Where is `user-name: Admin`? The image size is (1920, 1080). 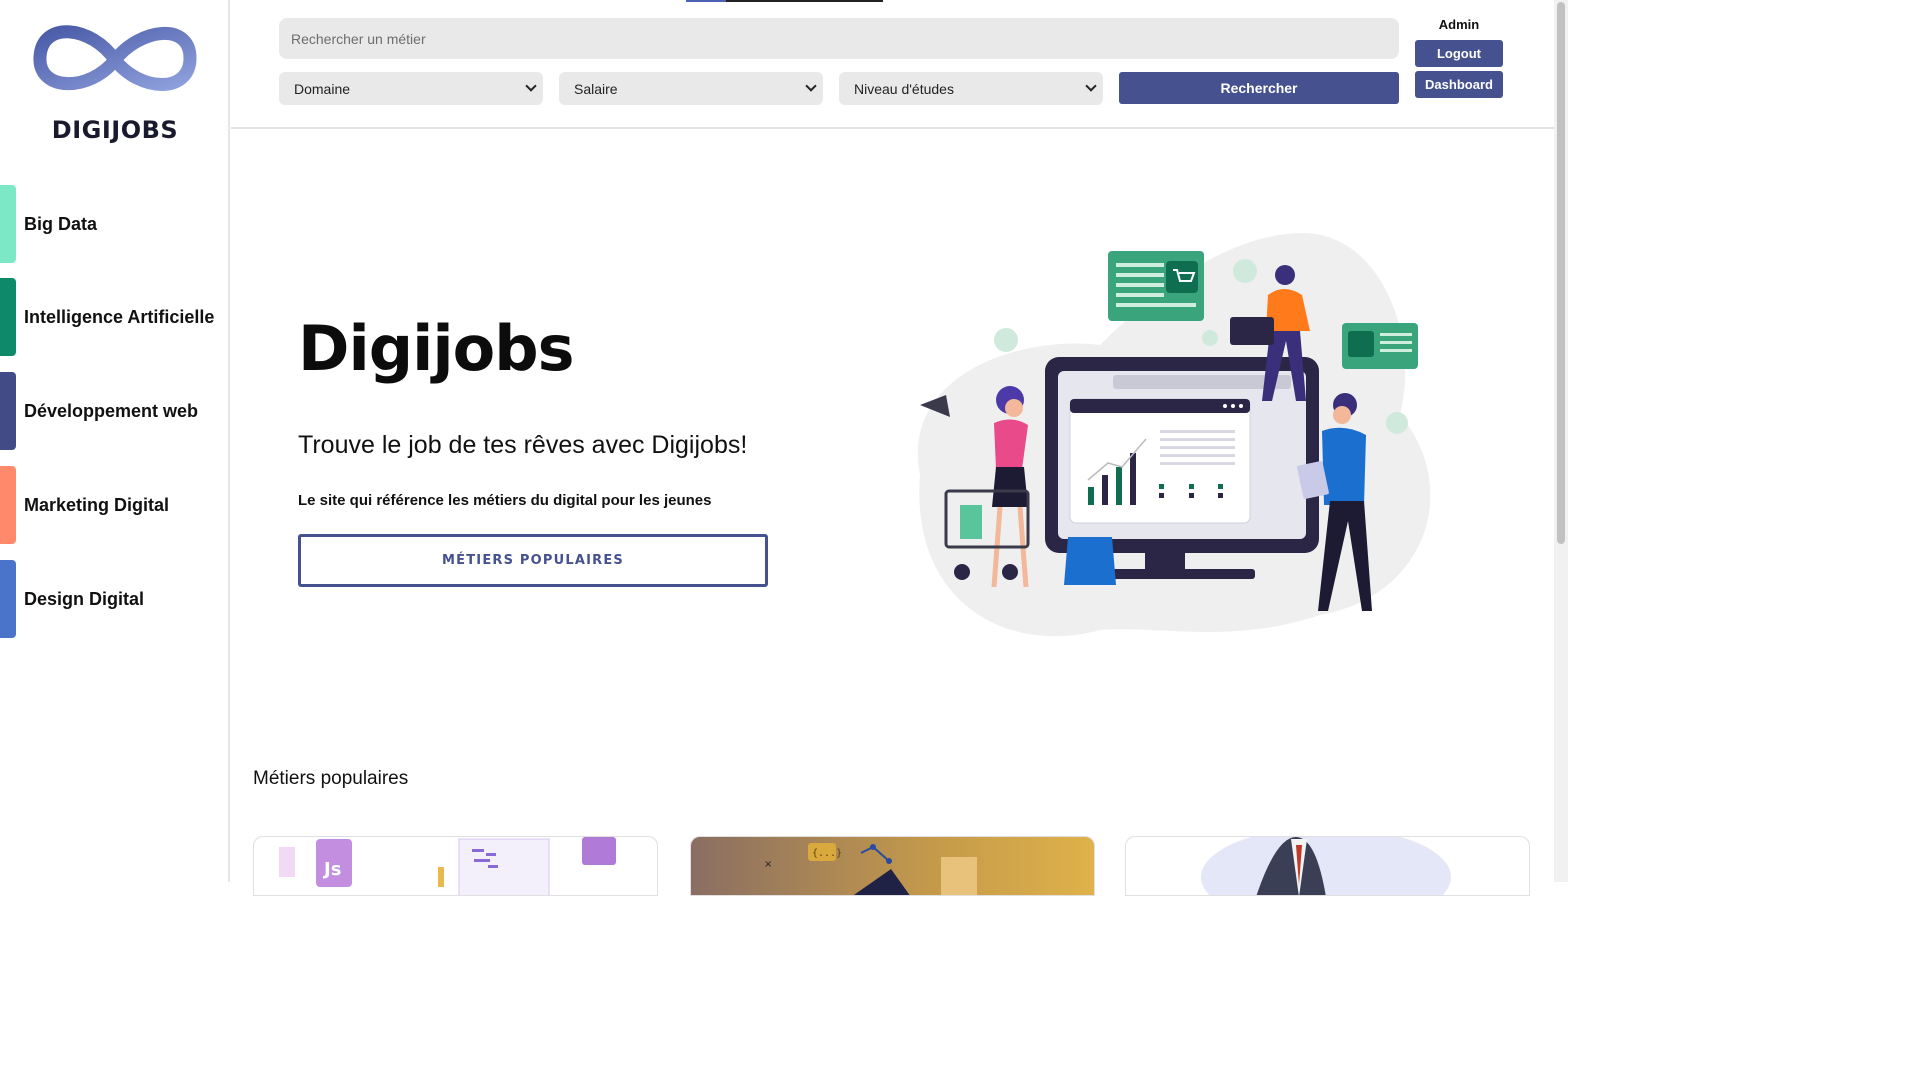
user-name: Admin is located at coordinates (1459, 24).